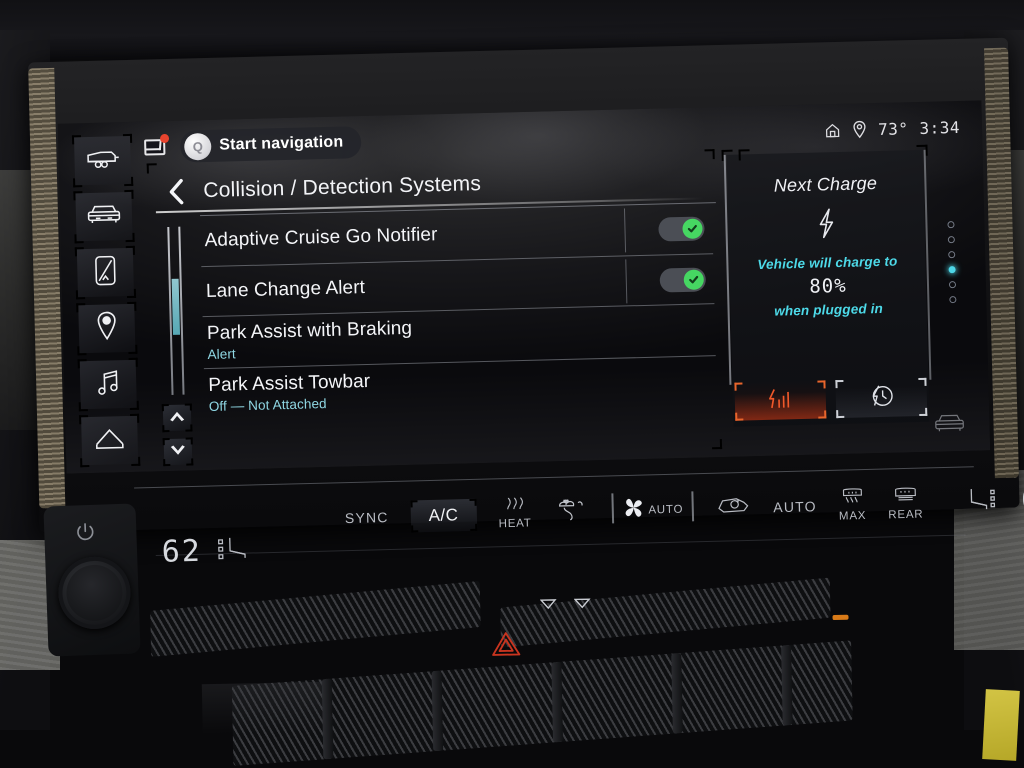 Image resolution: width=1024 pixels, height=768 pixels. Describe the element at coordinates (262, 708) in the screenshot. I see `seat-control-surface` at that location.